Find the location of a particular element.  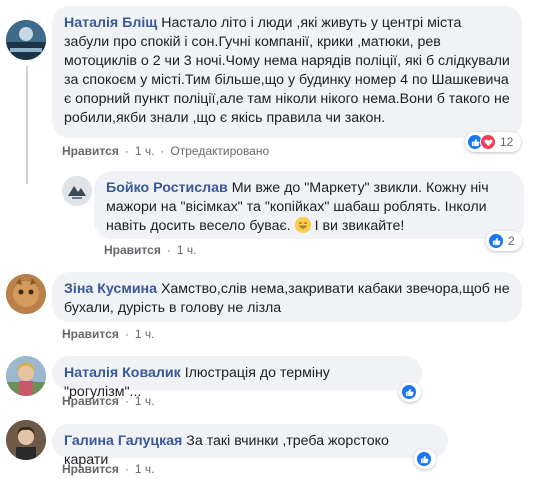

love-reaction-icon is located at coordinates (488, 142).